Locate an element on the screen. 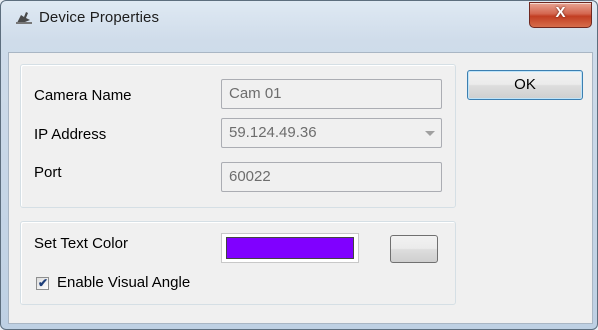  text-color-swatch is located at coordinates (290, 248).